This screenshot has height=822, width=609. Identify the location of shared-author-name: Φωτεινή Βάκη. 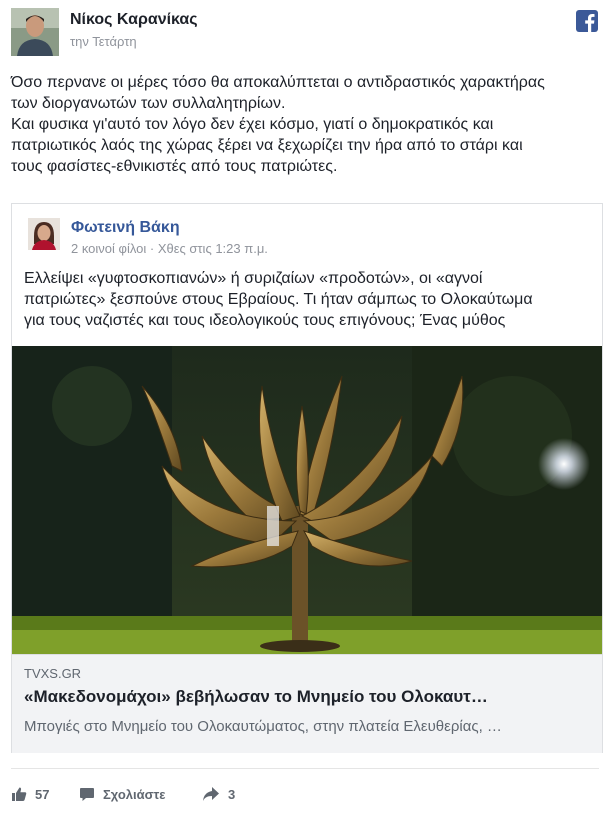
(125, 228).